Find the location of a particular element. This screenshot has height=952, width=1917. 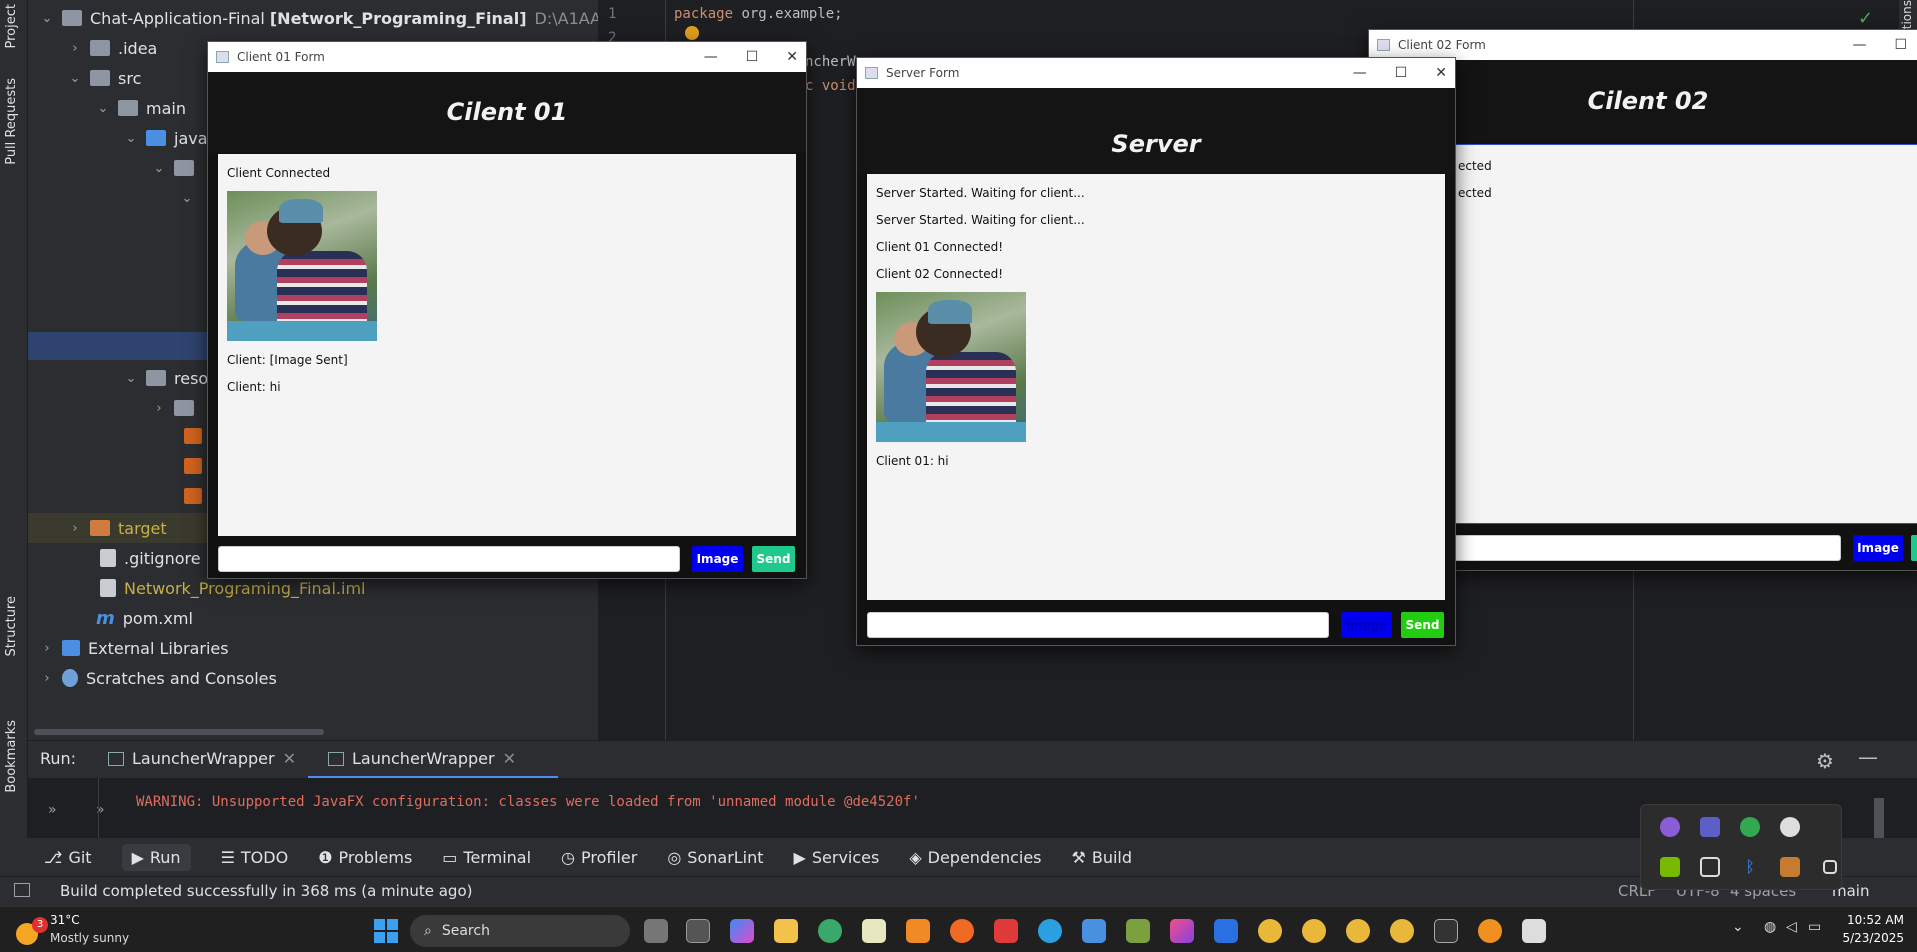

battery-icon: ▭ is located at coordinates (1814, 927).